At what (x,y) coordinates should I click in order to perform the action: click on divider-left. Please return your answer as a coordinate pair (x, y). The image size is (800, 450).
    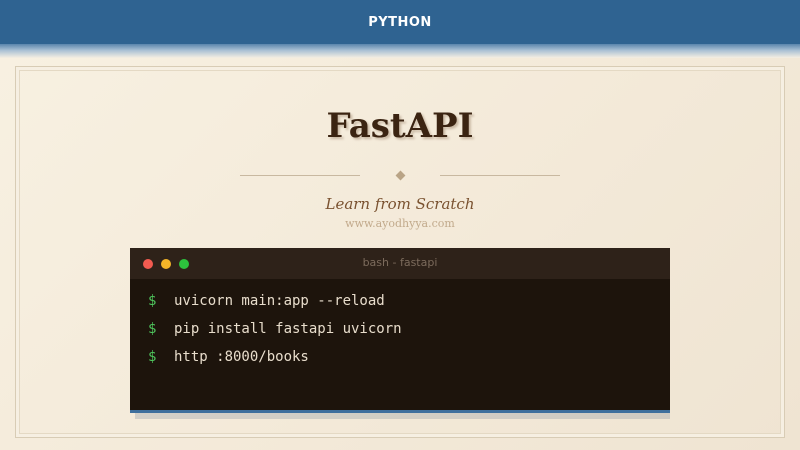
    Looking at the image, I should click on (300, 175).